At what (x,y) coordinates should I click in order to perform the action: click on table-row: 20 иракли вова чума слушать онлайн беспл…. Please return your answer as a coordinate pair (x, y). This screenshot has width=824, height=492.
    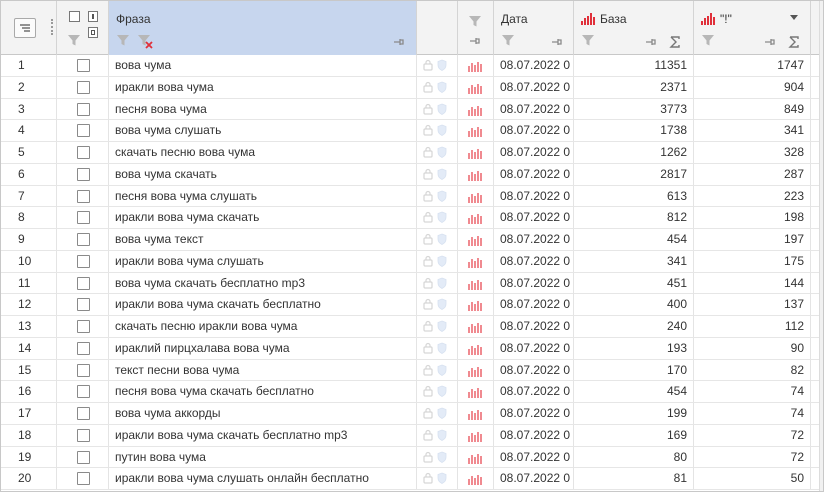
    Looking at the image, I should click on (412, 479).